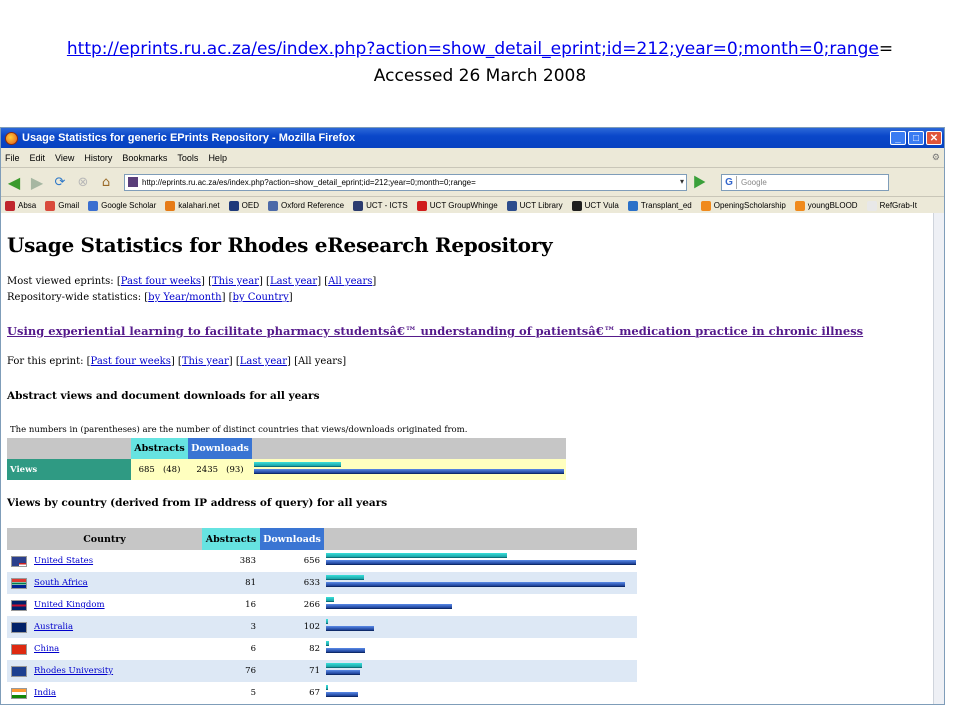  I want to click on bookmark-item: Google Scholar, so click(122, 205).